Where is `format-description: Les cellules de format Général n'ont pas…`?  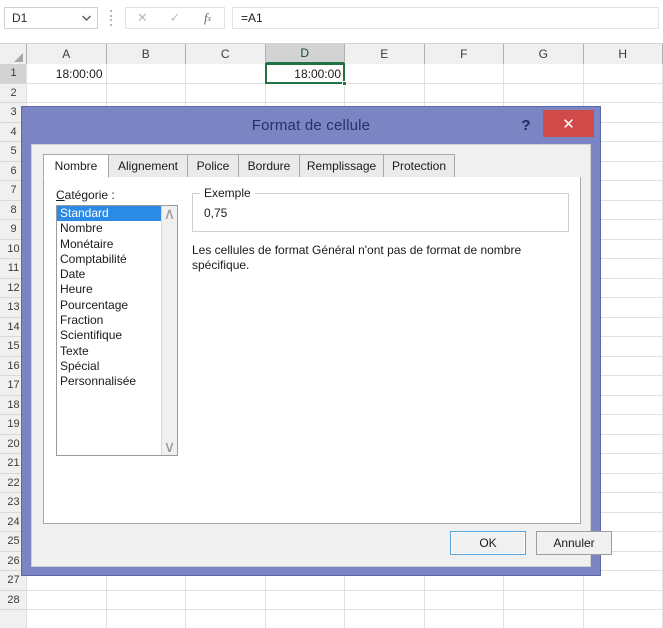 format-description: Les cellules de format Général n'ont pas… is located at coordinates (357, 257).